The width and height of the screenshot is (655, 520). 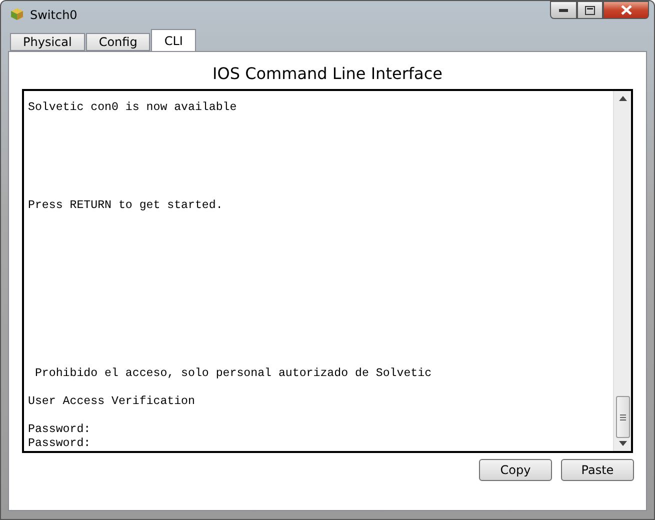 What do you see at coordinates (515, 470) in the screenshot?
I see `action-button: Copy` at bounding box center [515, 470].